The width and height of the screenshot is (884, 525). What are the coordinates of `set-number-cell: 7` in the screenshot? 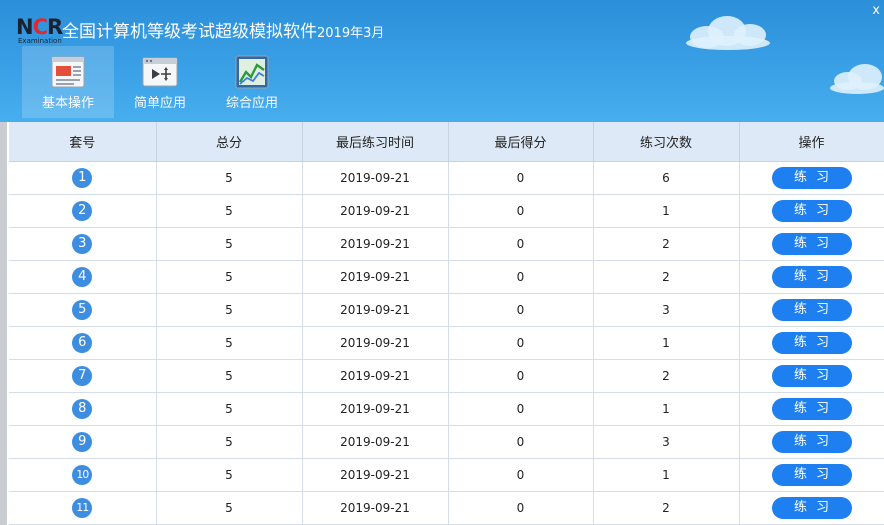 It's located at (83, 376).